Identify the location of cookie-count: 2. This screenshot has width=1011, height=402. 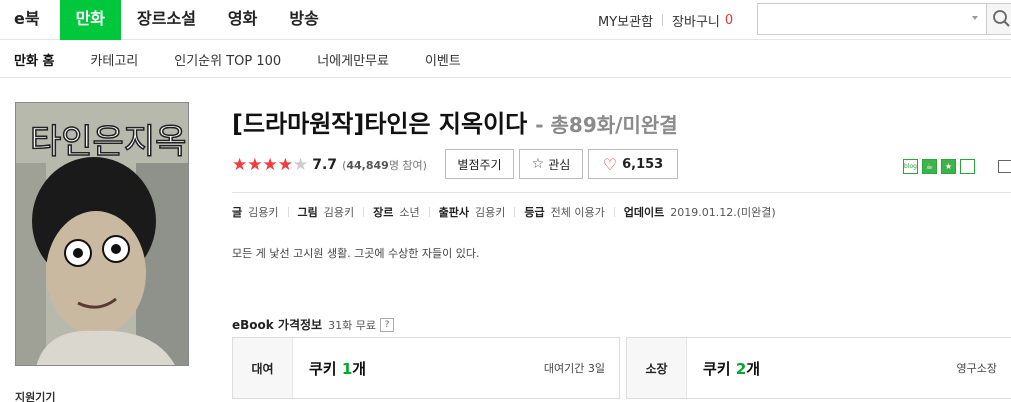
(741, 368).